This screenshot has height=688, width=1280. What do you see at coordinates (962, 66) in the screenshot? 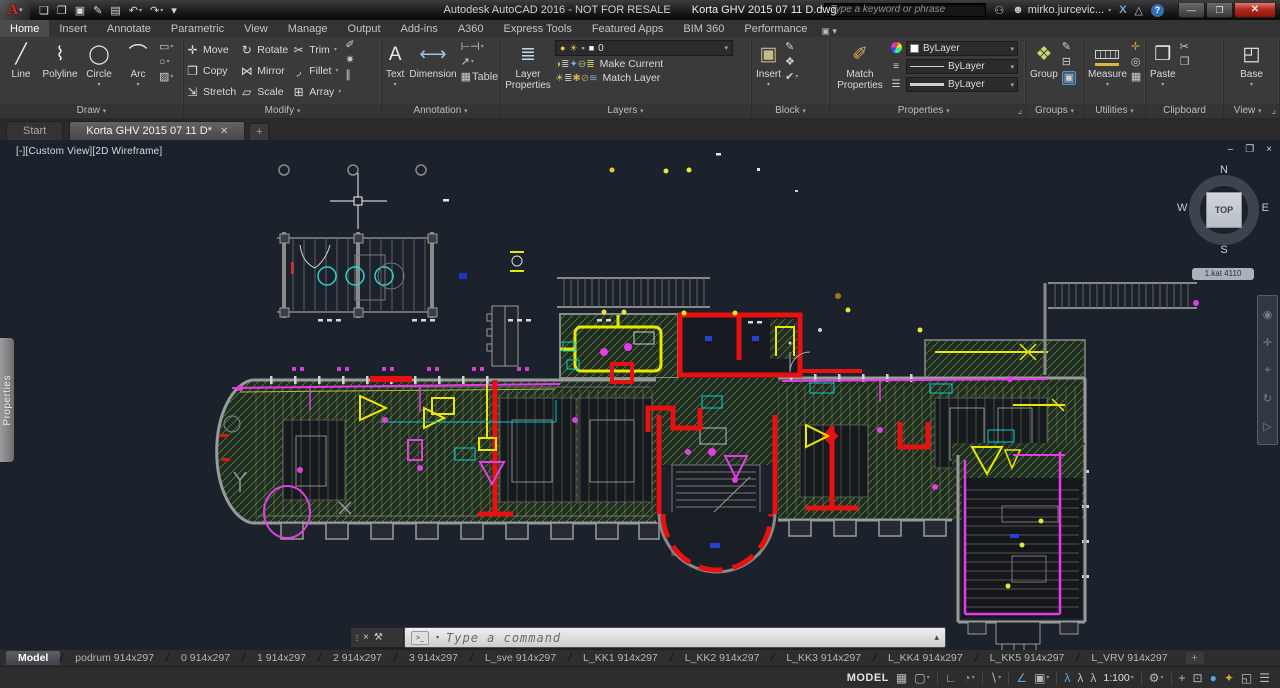
I see `linetype-combo: ByLayer ▾` at bounding box center [962, 66].